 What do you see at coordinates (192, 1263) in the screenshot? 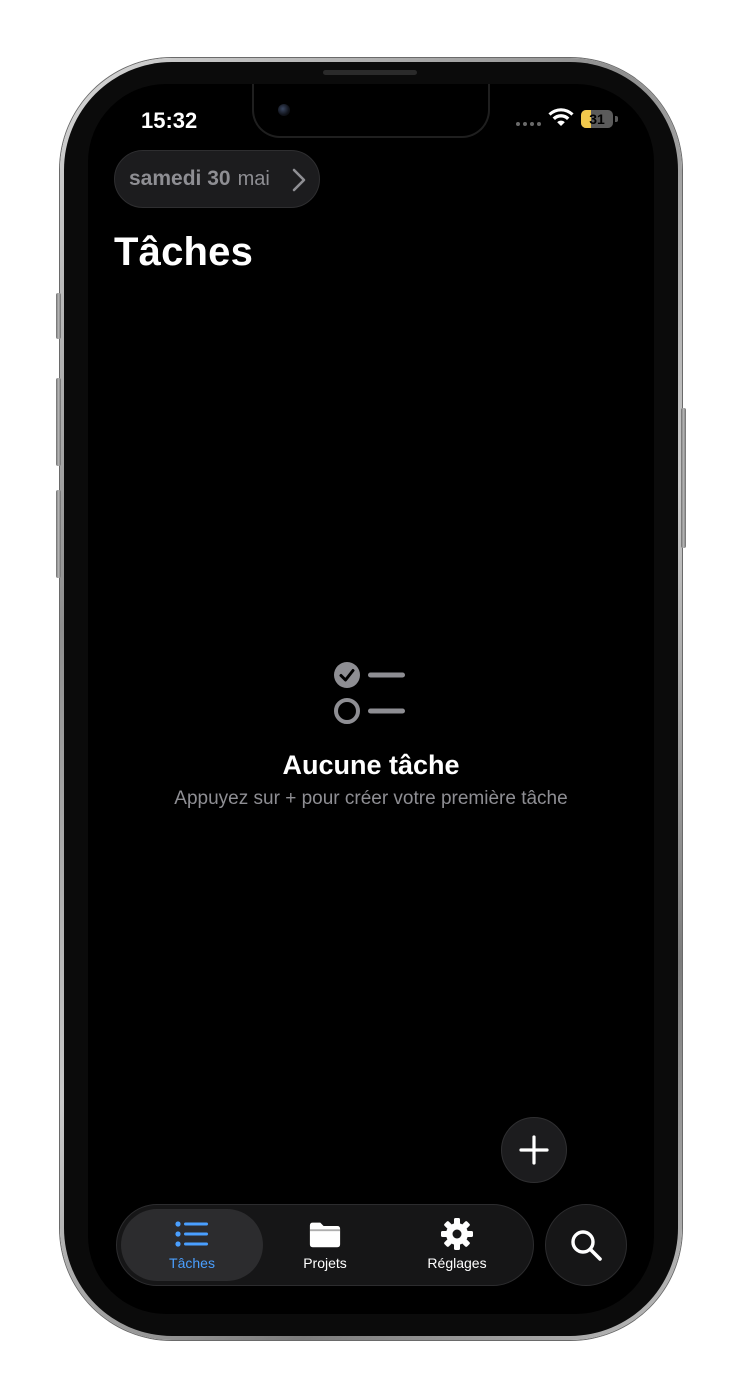
I see `tab-label: Tâches` at bounding box center [192, 1263].